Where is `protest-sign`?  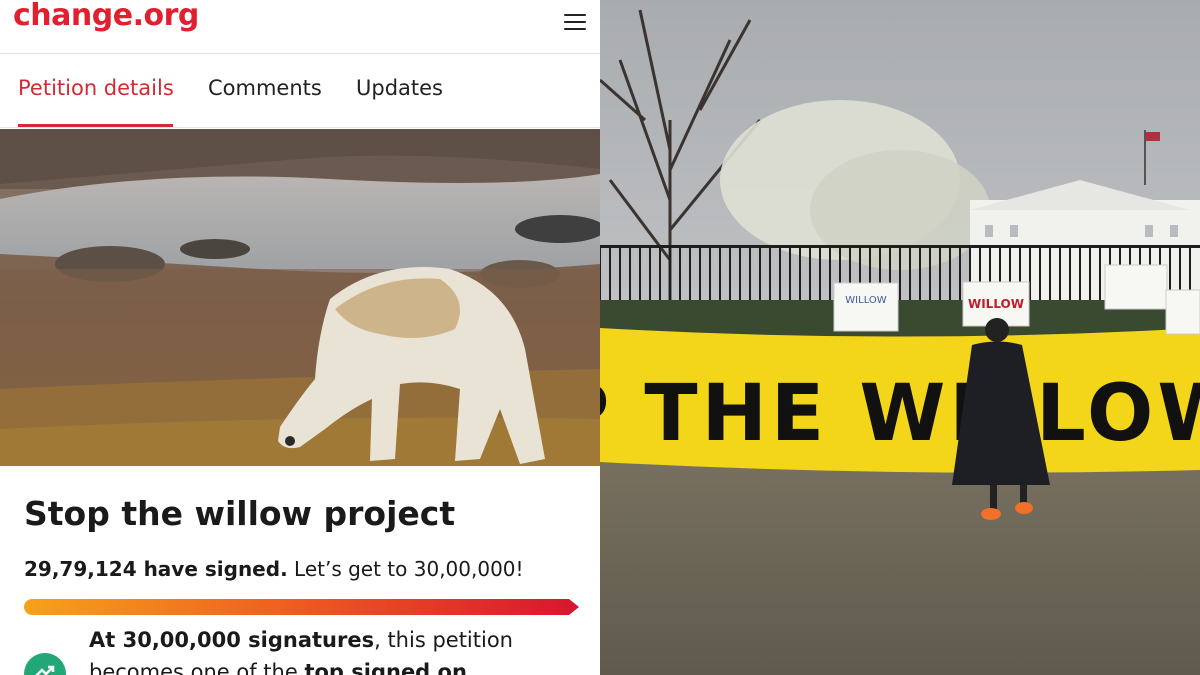 protest-sign is located at coordinates (866, 307).